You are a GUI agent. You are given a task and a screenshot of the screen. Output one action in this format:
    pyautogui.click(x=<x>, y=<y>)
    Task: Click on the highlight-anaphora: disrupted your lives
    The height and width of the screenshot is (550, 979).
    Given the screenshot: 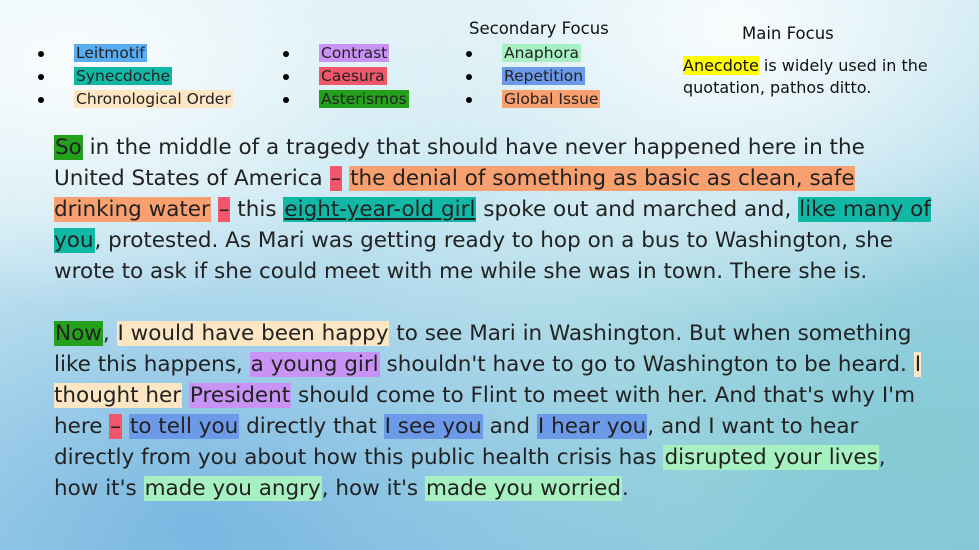 What is the action you would take?
    pyautogui.click(x=771, y=457)
    